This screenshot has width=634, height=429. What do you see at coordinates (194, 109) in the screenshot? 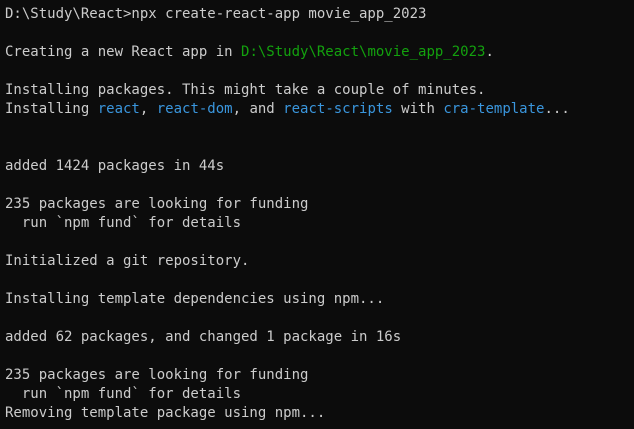
I see `terminal-highlight-text: react-dom` at bounding box center [194, 109].